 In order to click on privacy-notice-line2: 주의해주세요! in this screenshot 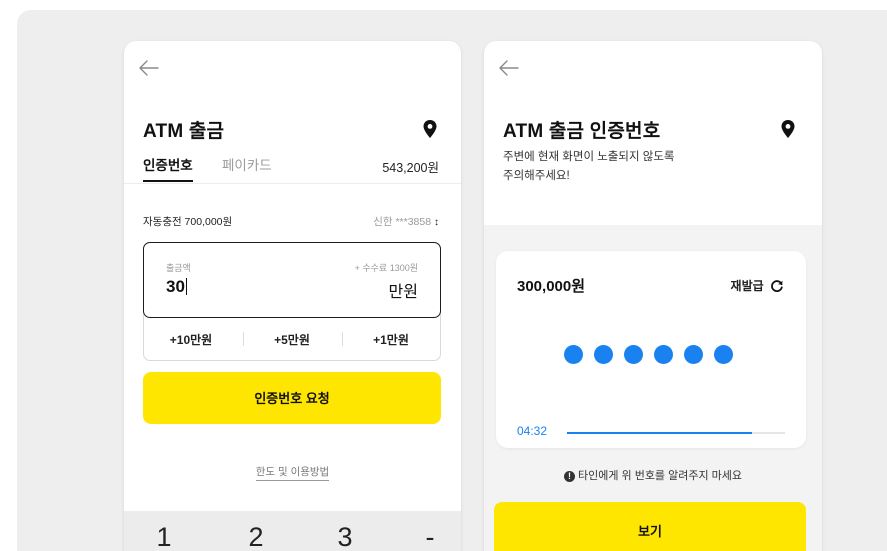, I will do `click(536, 176)`.